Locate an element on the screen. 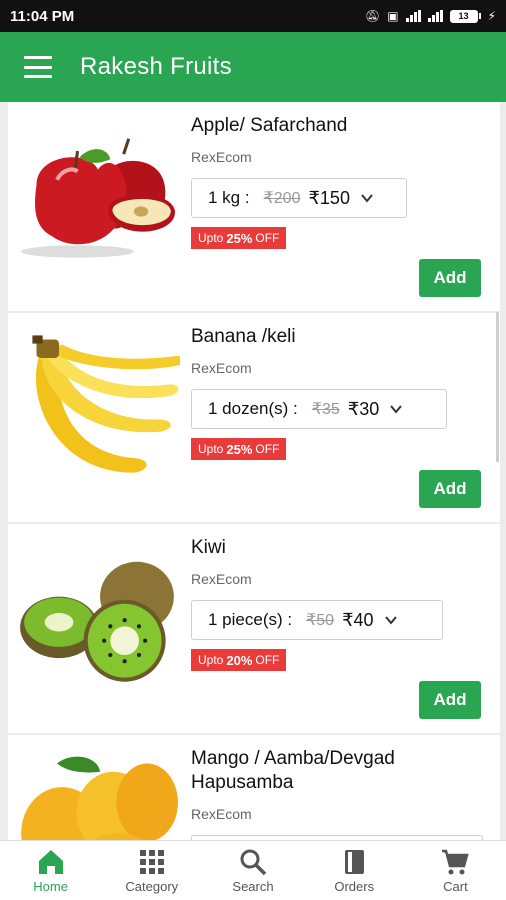  nav-label: Orders is located at coordinates (354, 886).